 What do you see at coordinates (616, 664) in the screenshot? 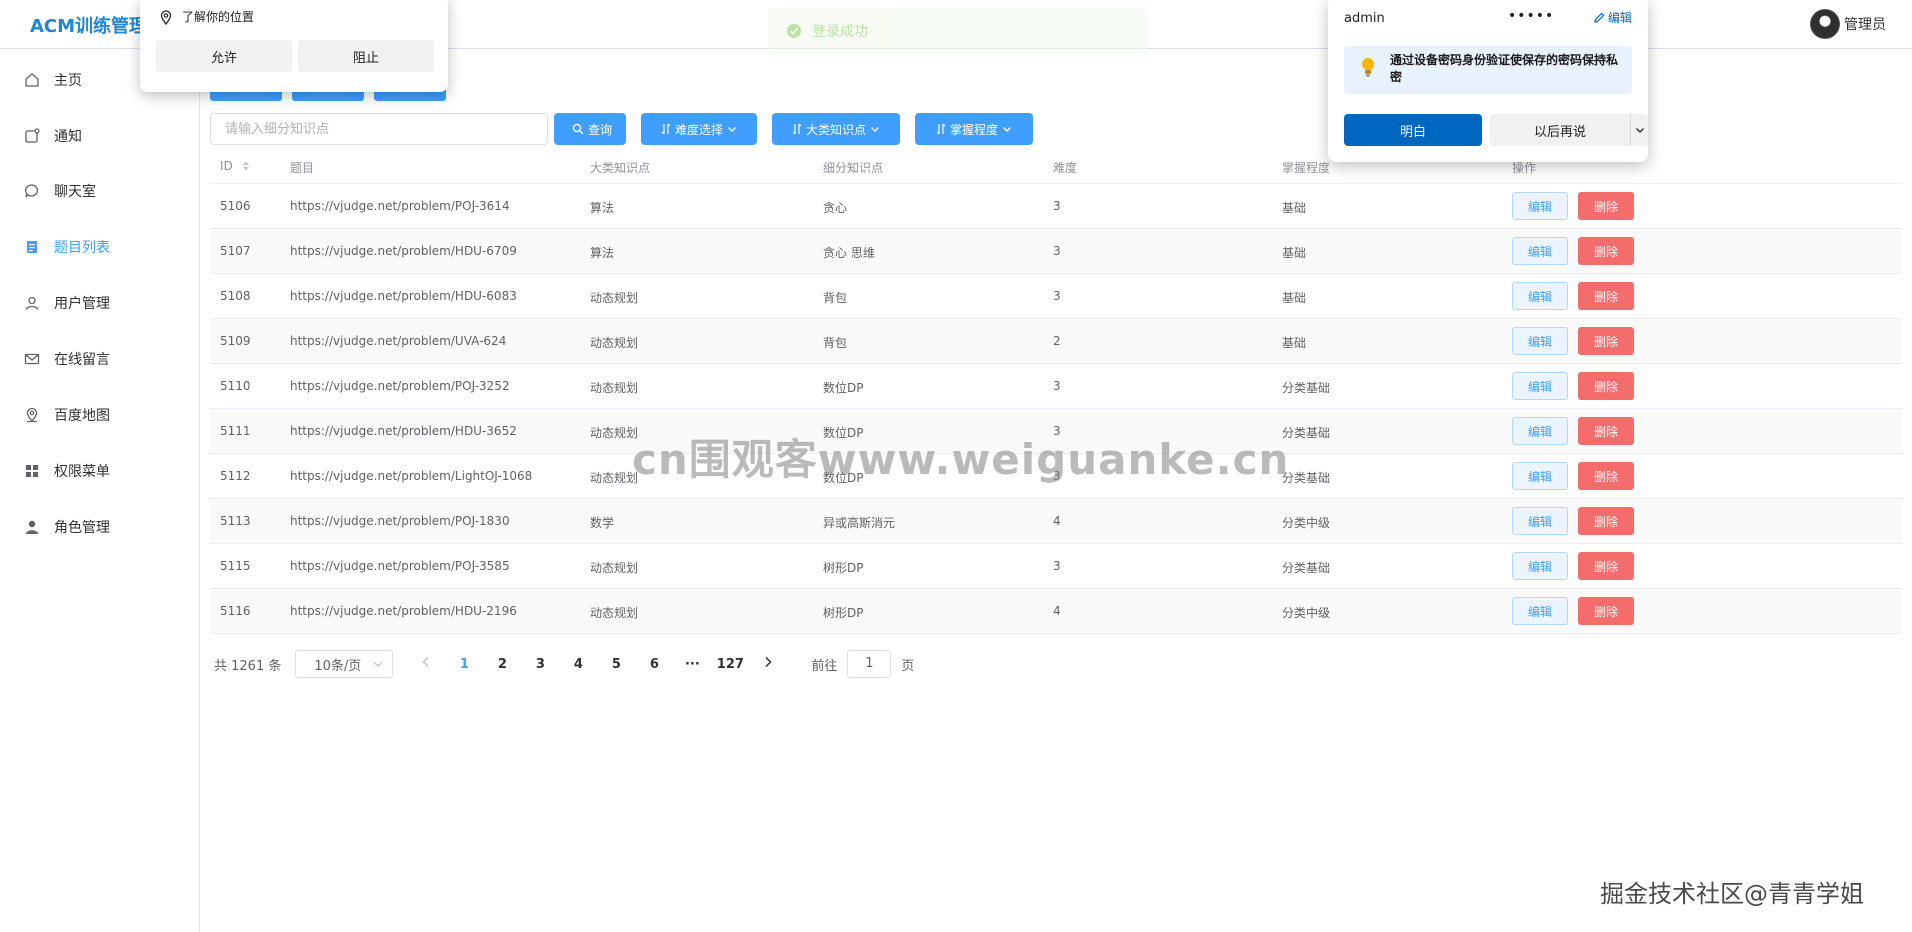
I see `page-button-5: 5` at bounding box center [616, 664].